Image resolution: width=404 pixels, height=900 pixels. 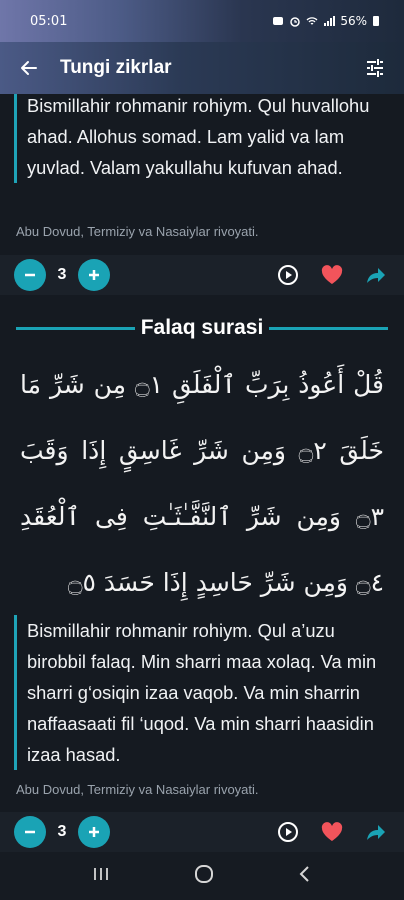 I want to click on header-line-left, so click(x=75, y=328).